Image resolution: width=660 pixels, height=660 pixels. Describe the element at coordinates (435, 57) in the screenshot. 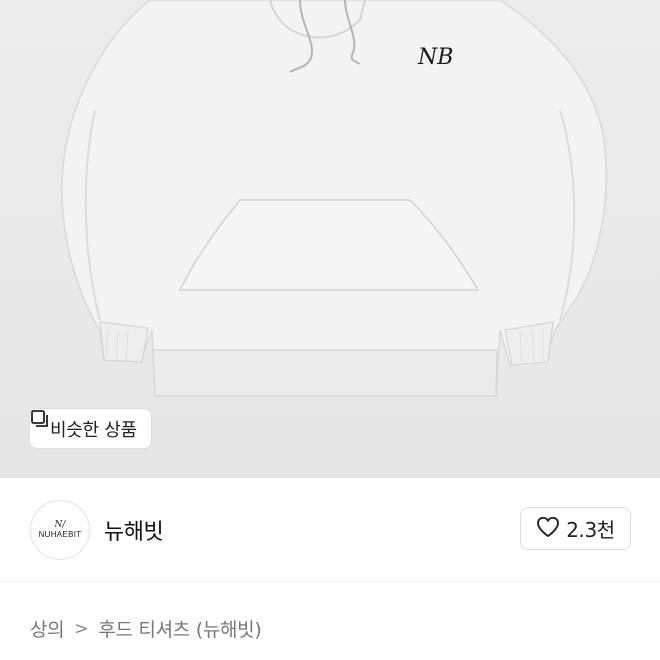

I see `chest-logo: NB` at that location.